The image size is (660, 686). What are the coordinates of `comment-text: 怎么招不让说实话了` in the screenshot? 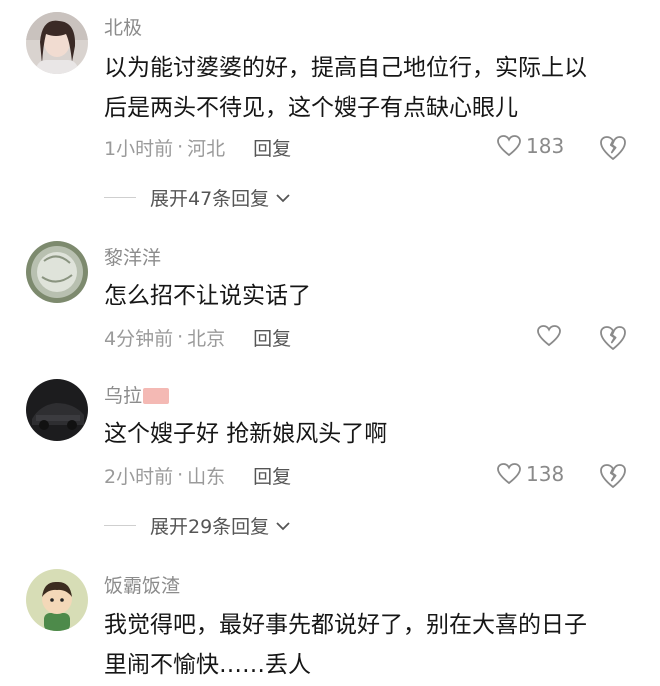 It's located at (374, 296).